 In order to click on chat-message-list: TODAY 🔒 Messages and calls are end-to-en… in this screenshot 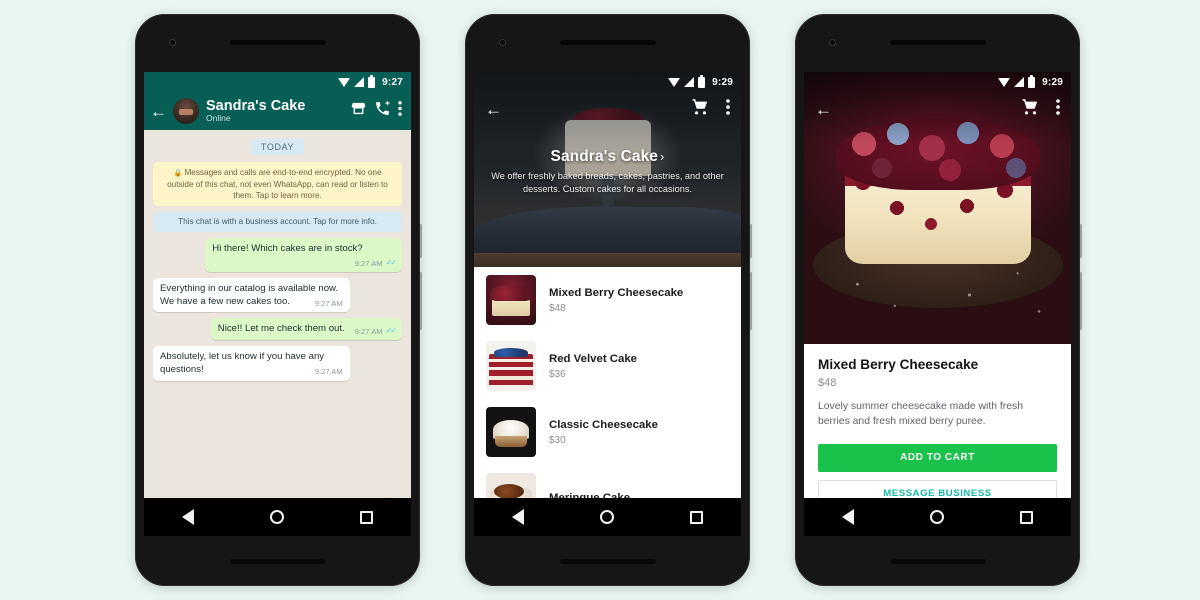, I will do `click(277, 311)`.